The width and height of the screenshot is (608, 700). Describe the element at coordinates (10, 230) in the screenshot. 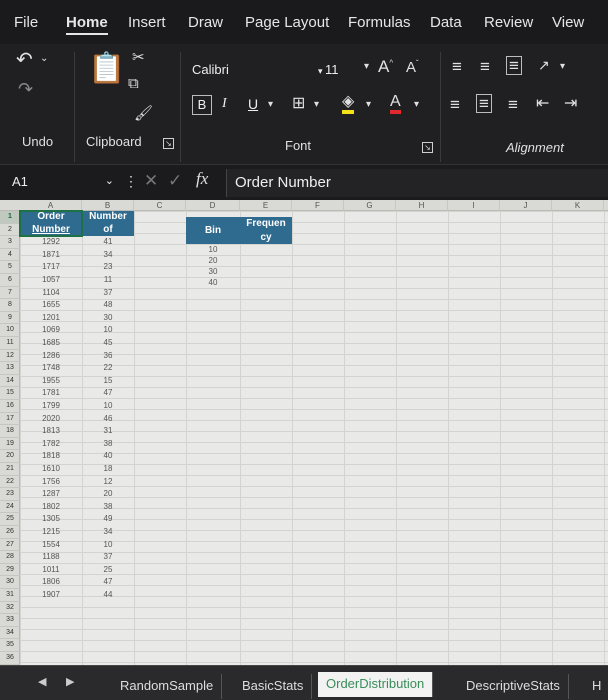

I see `row-header: 2` at that location.